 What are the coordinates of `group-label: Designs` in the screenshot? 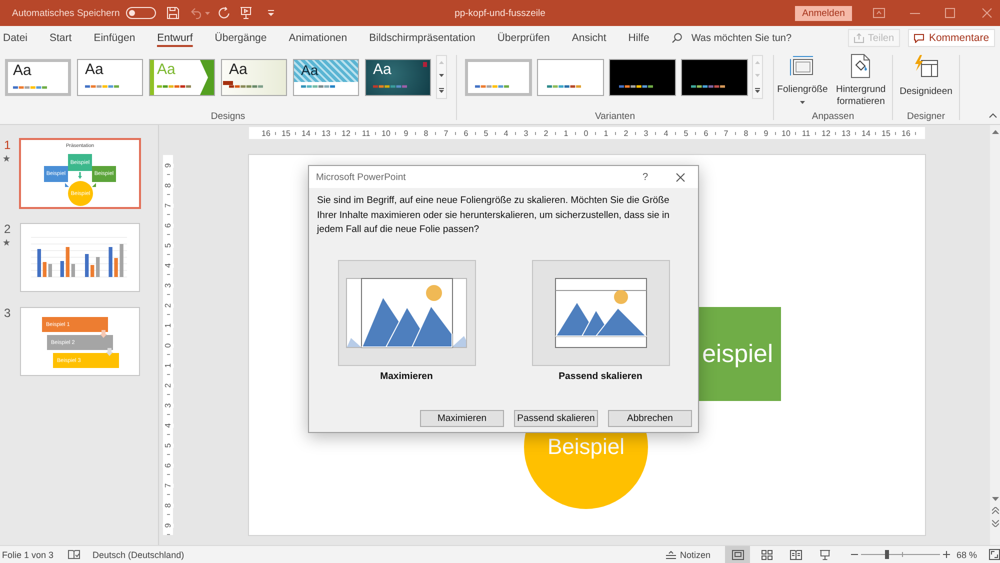 It's located at (228, 116).